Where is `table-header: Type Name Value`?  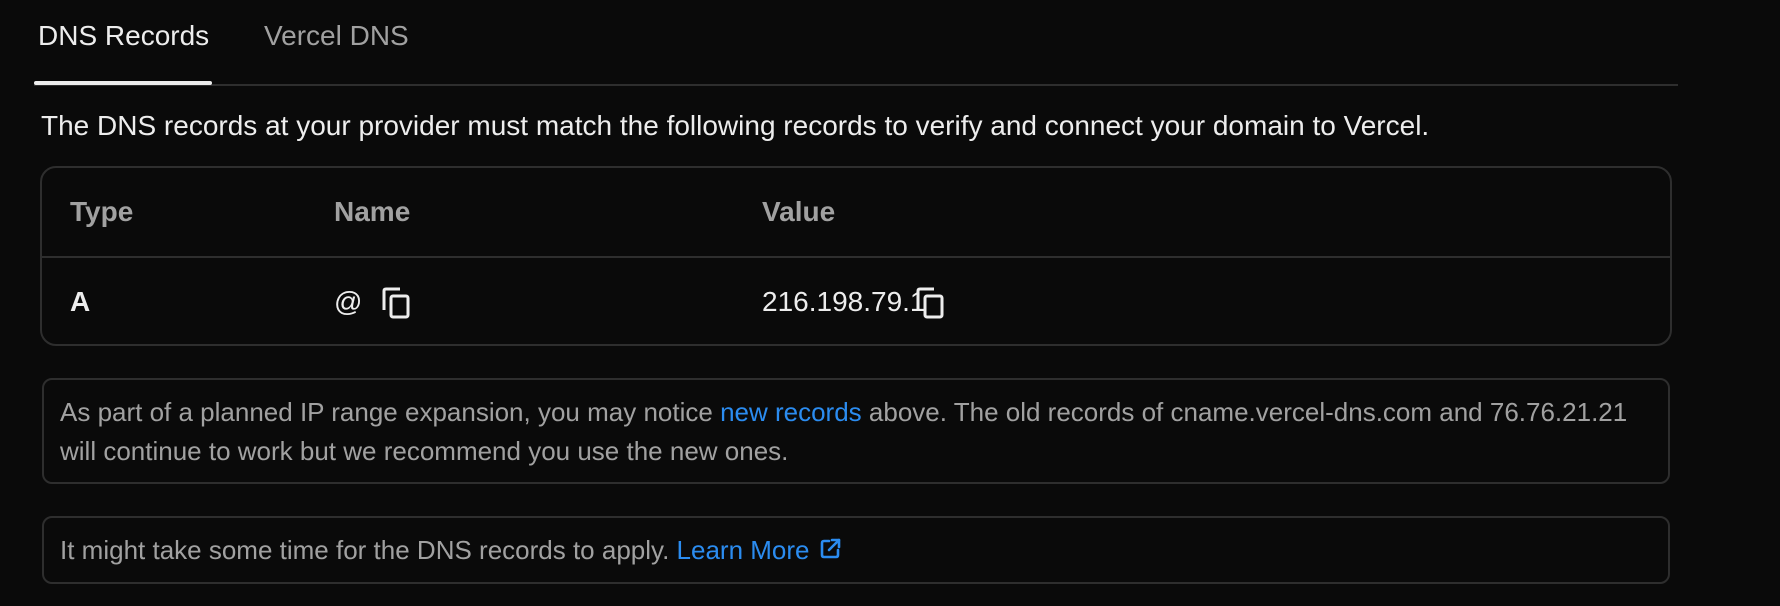 table-header: Type Name Value is located at coordinates (856, 213).